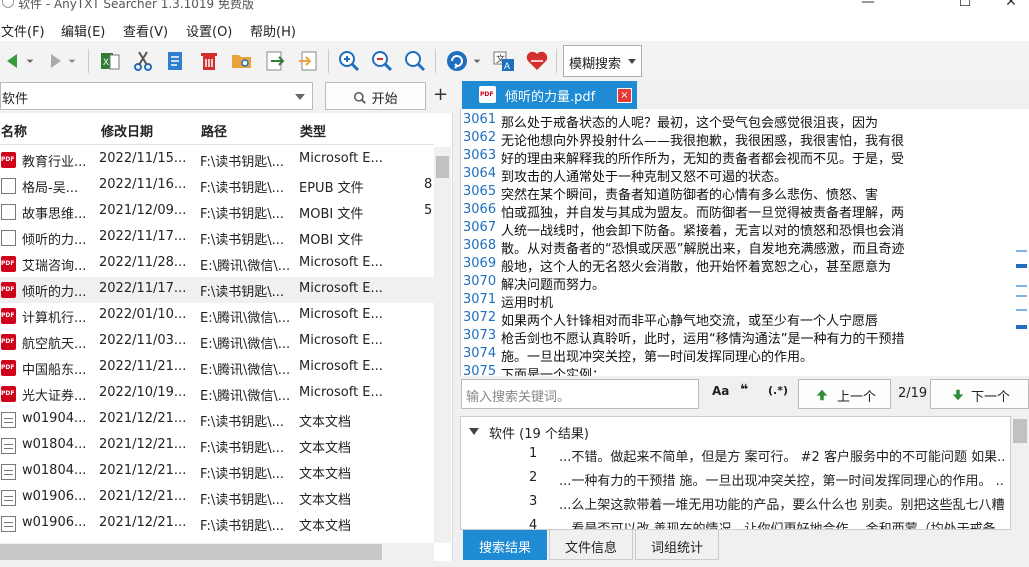 Image resolution: width=1029 pixels, height=567 pixels. Describe the element at coordinates (382, 61) in the screenshot. I see `zoom-out-button` at that location.